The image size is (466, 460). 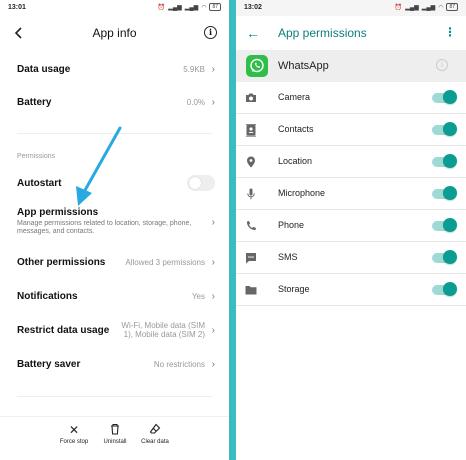 I want to click on status-icons: ⏰ ▂▄▆ ▂▄▆ ◠ 87, so click(x=426, y=7).